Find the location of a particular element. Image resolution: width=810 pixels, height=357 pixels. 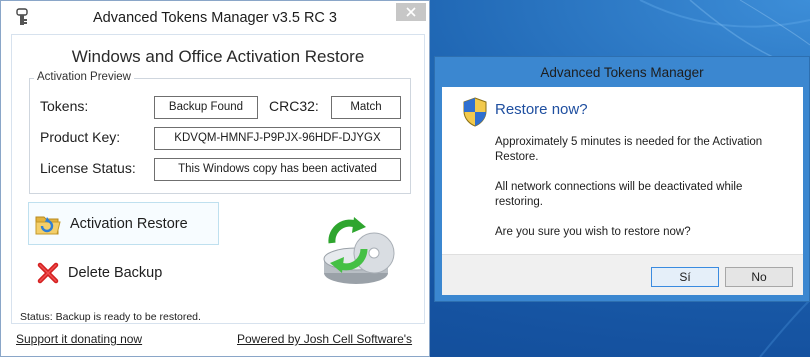

crc32-label: CRC32: is located at coordinates (294, 106).